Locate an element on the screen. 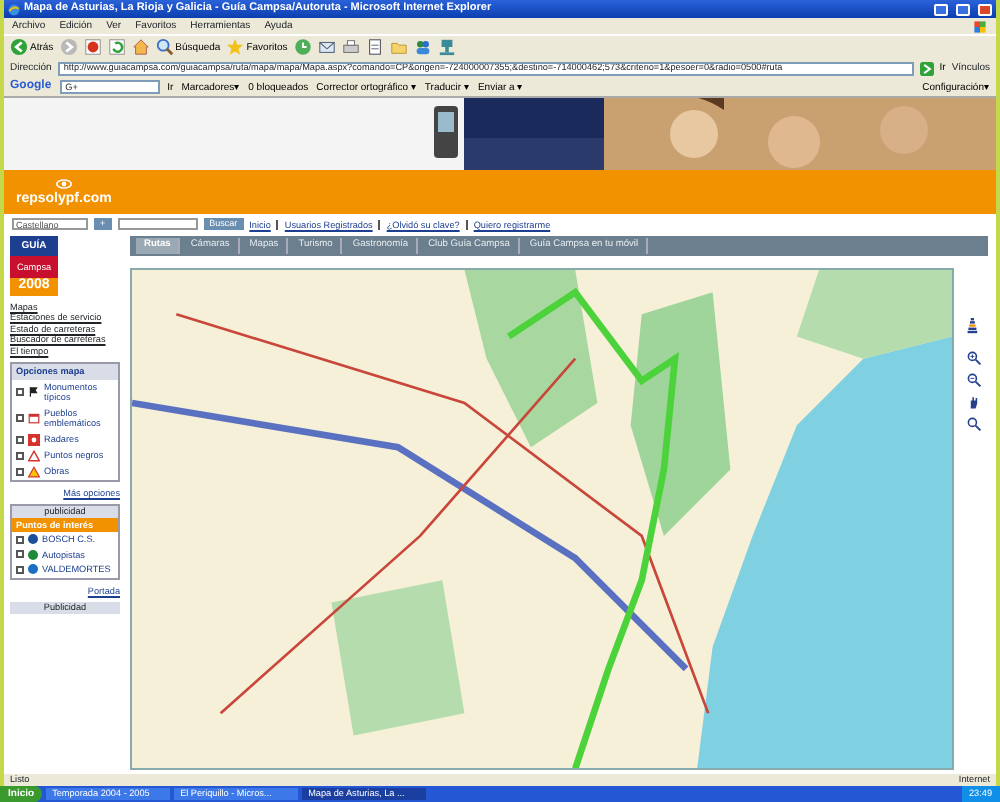 The height and width of the screenshot is (802, 1000). history-icon is located at coordinates (302, 47).